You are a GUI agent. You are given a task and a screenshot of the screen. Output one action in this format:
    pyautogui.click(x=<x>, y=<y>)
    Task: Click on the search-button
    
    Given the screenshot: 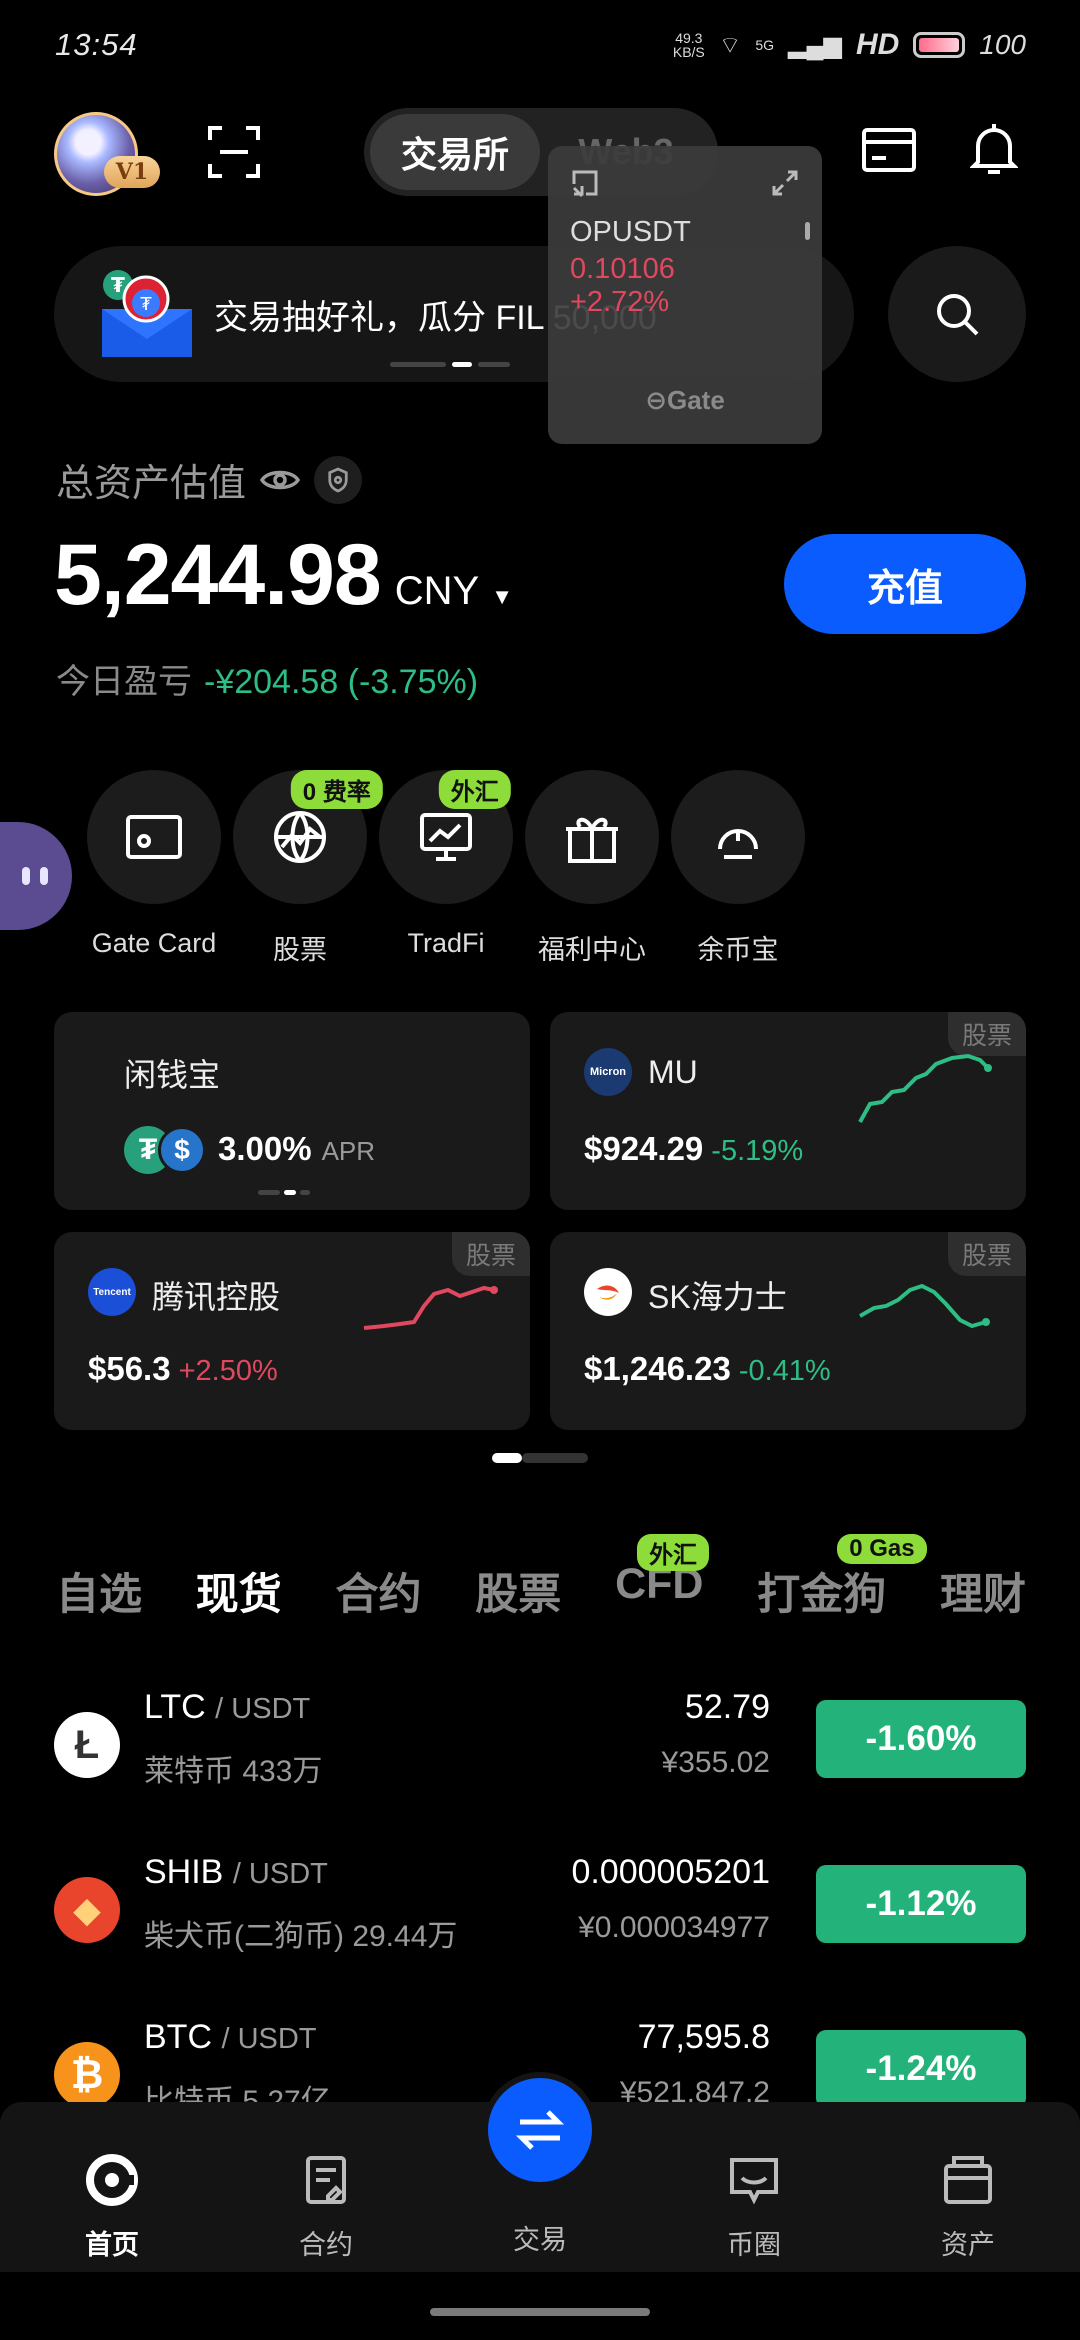 What is the action you would take?
    pyautogui.click(x=957, y=314)
    